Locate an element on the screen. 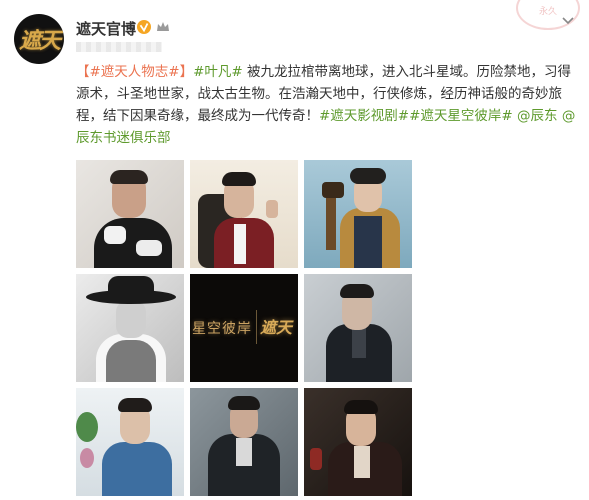  verified-icon is located at coordinates (144, 27).